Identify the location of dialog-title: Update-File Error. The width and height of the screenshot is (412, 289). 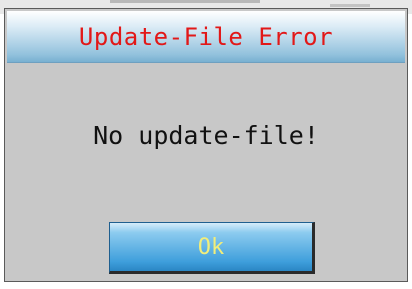
(206, 36).